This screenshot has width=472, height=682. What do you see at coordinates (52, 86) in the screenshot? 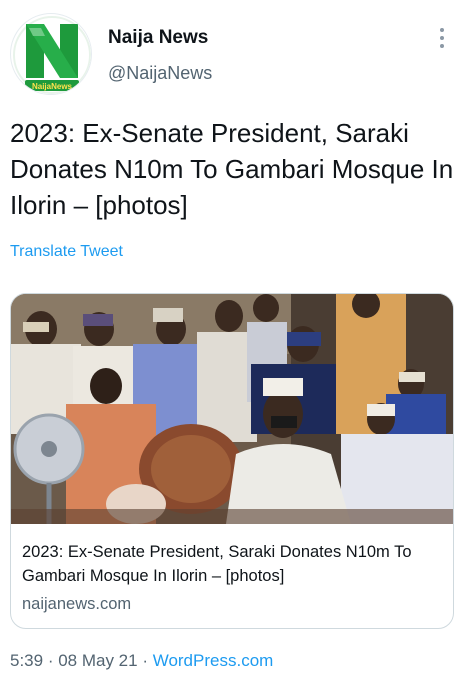
I see `svg-text: NaijaNews` at bounding box center [52, 86].